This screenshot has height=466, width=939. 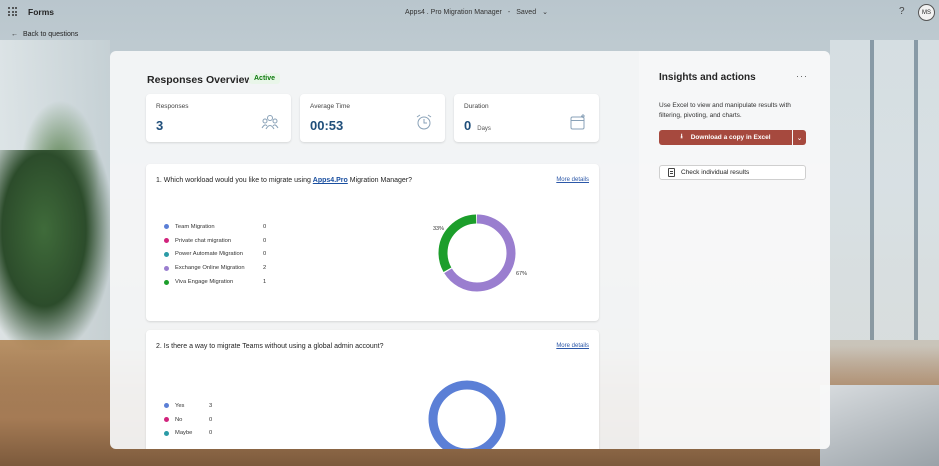 I want to click on download-options-dropdown: ⌄, so click(x=799, y=137).